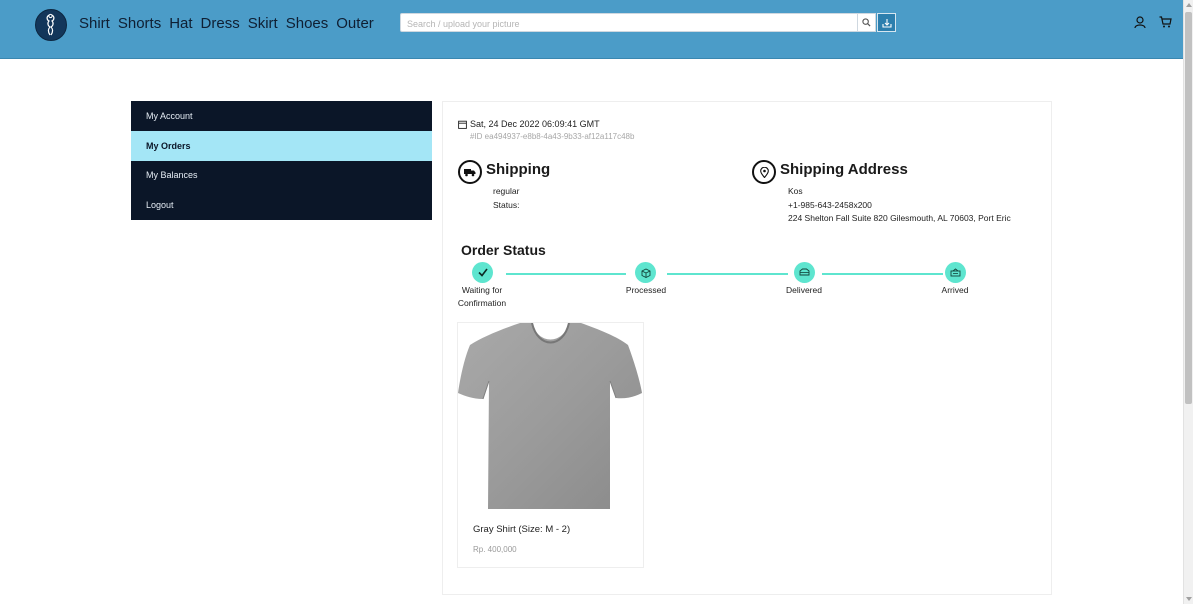 Image resolution: width=1193 pixels, height=604 pixels. Describe the element at coordinates (169, 115) in the screenshot. I see `sidebar-item-label: My Account` at that location.